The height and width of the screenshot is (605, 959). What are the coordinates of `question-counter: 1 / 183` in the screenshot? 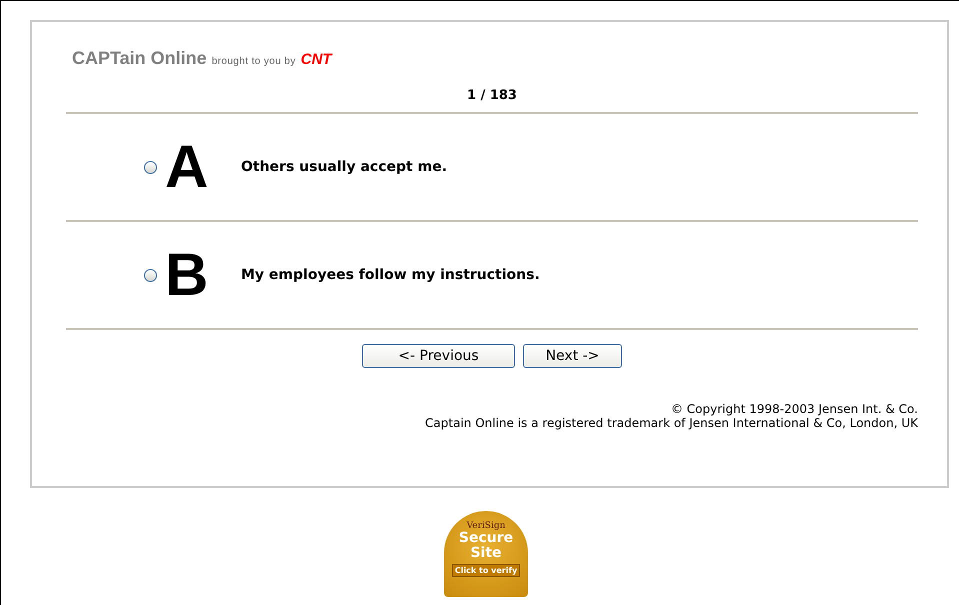 It's located at (492, 95).